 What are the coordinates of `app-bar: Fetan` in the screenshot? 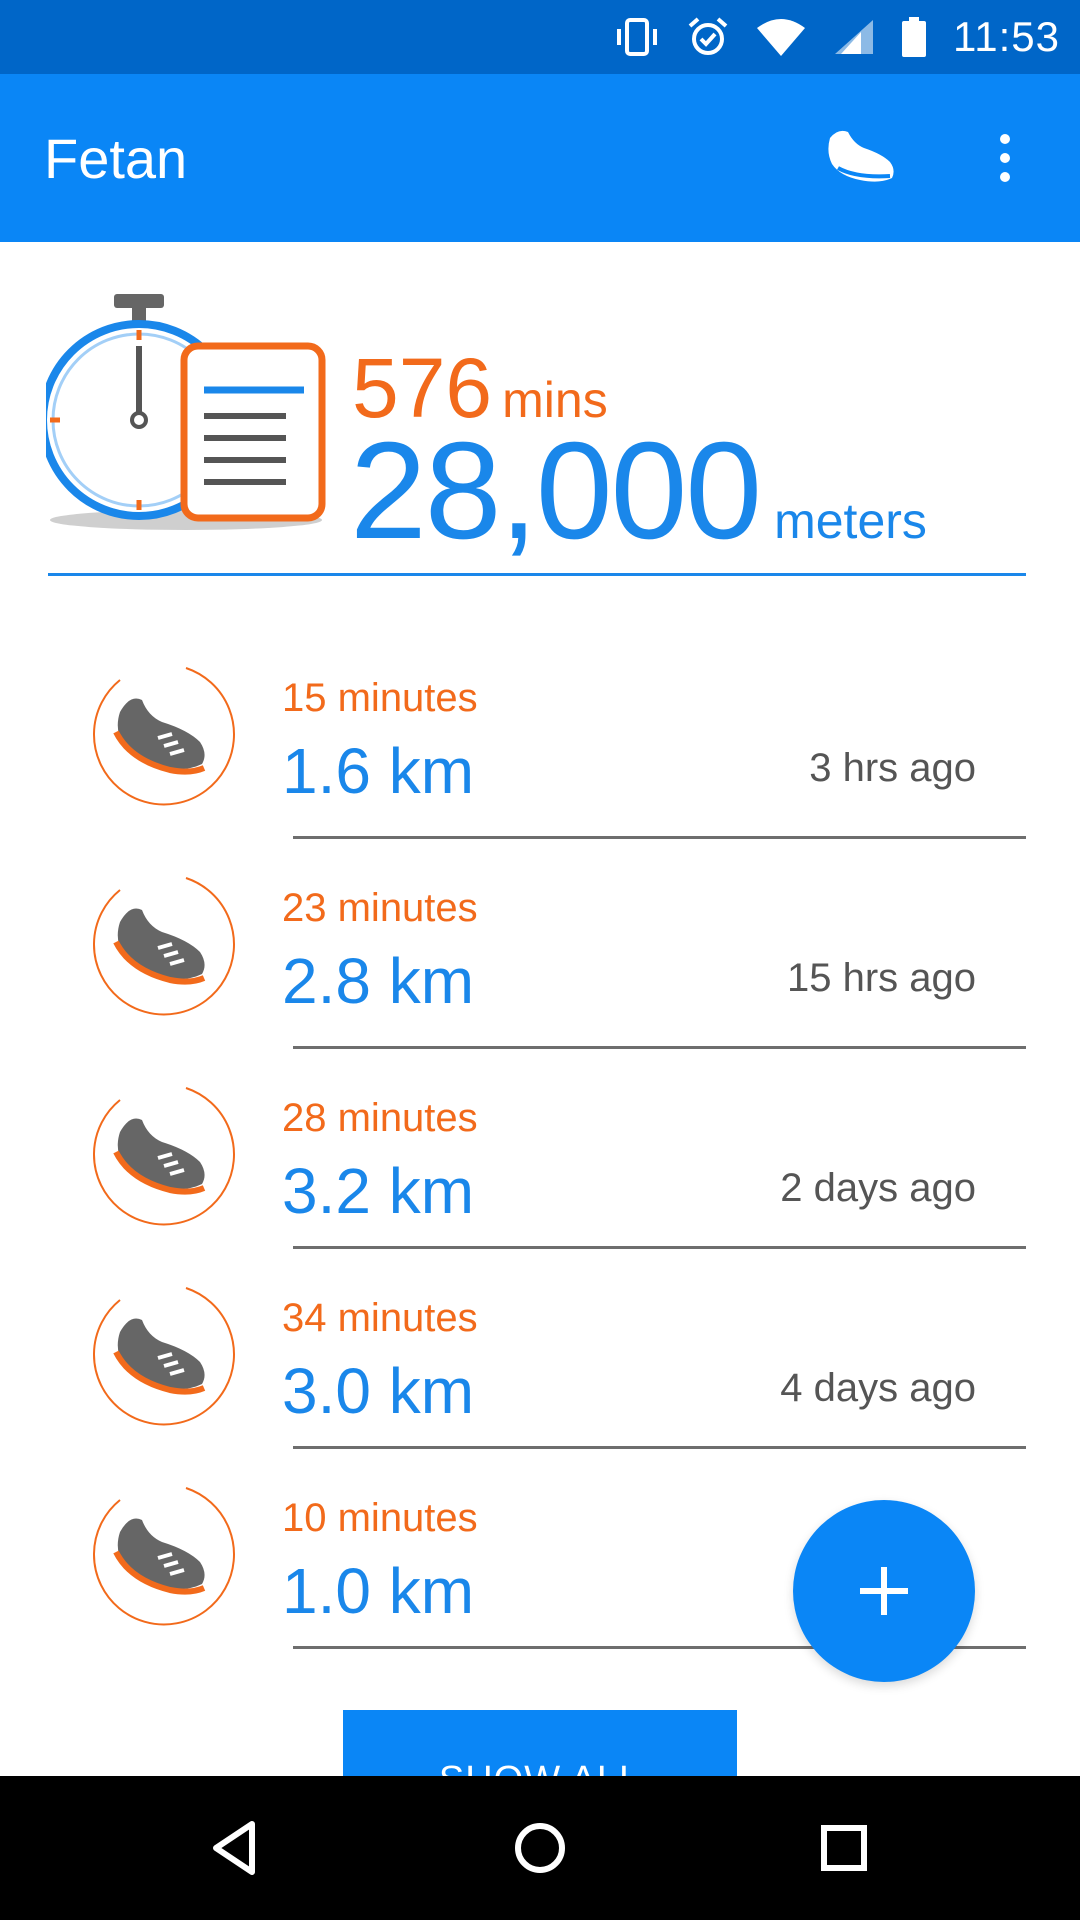 It's located at (540, 158).